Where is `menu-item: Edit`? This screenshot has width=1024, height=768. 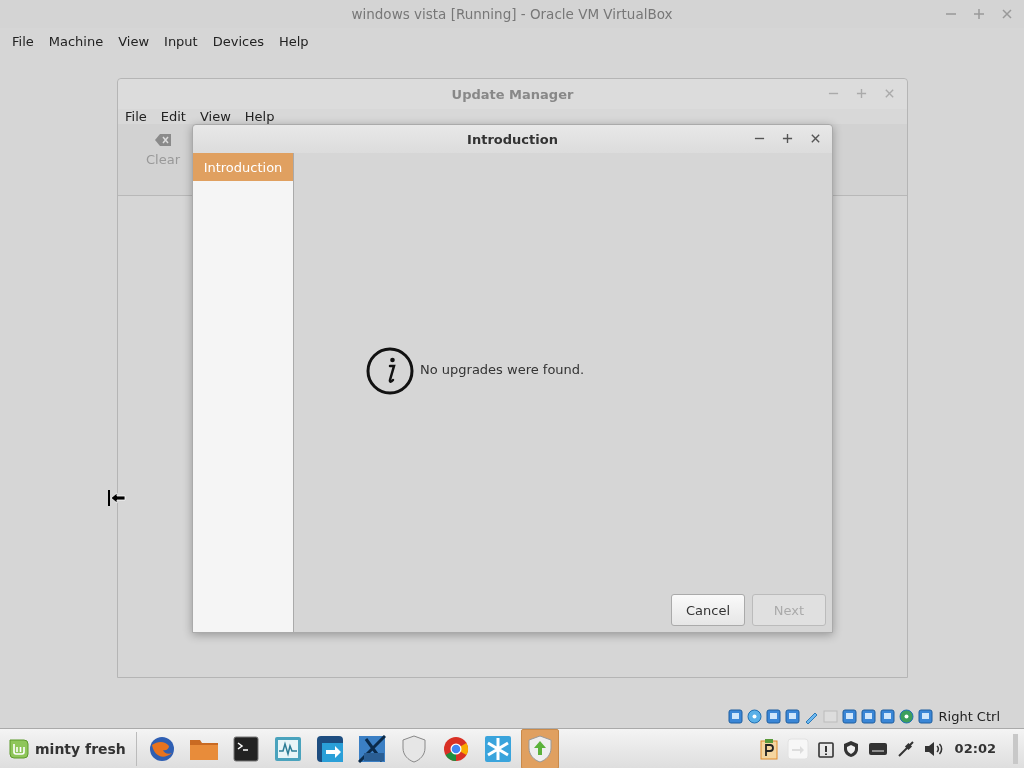 menu-item: Edit is located at coordinates (173, 116).